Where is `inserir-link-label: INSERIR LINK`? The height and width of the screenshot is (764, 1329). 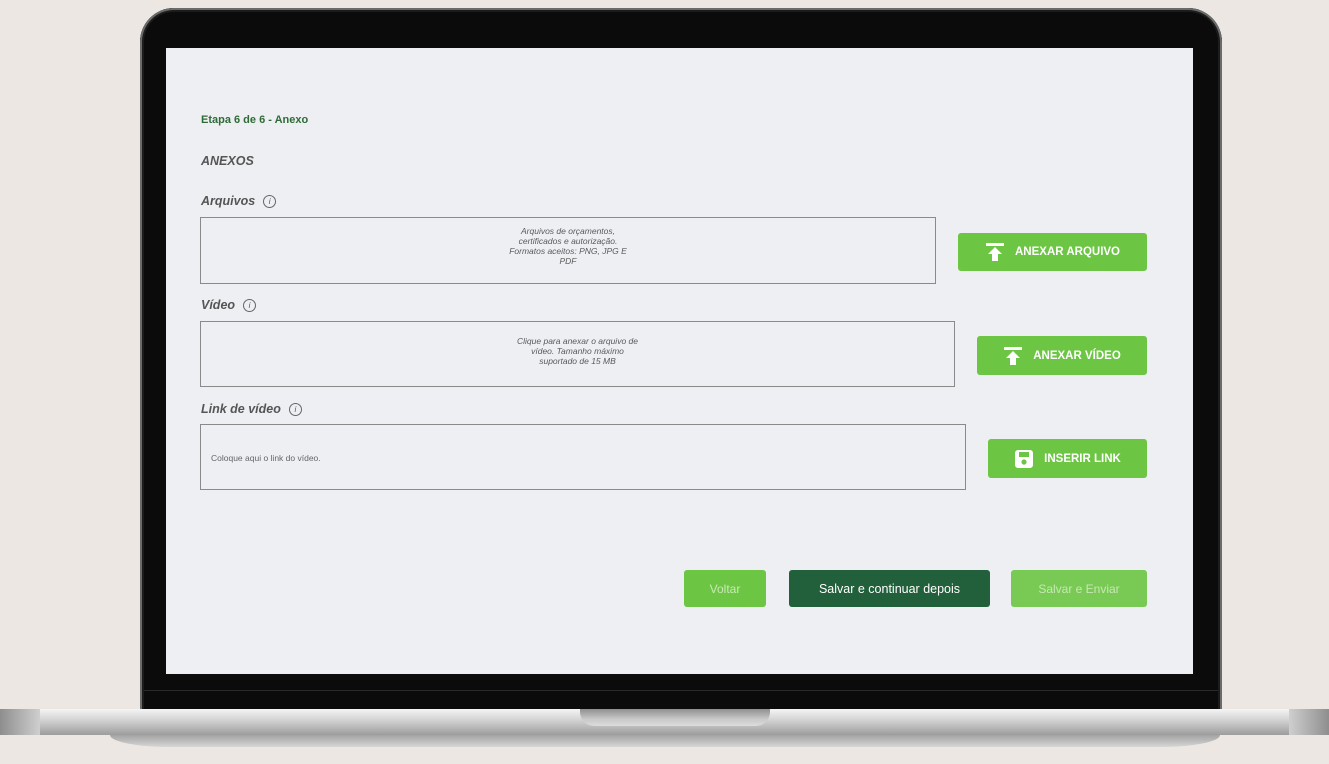
inserir-link-label: INSERIR LINK is located at coordinates (1082, 458).